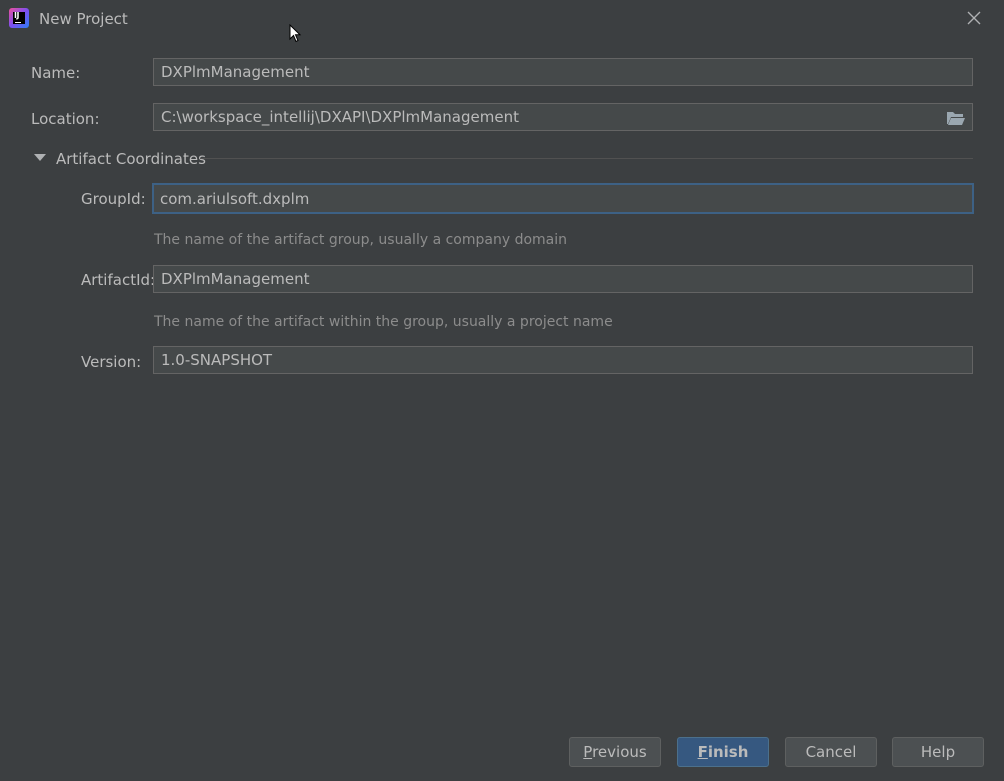 This screenshot has height=781, width=1004. Describe the element at coordinates (563, 360) in the screenshot. I see `version-field` at that location.